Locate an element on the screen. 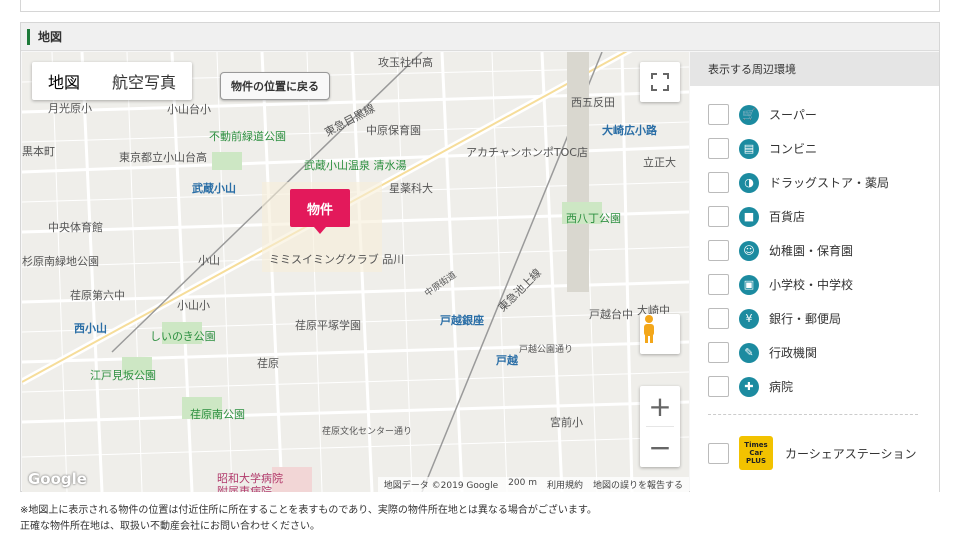  map-label: 西小山 is located at coordinates (90, 328).